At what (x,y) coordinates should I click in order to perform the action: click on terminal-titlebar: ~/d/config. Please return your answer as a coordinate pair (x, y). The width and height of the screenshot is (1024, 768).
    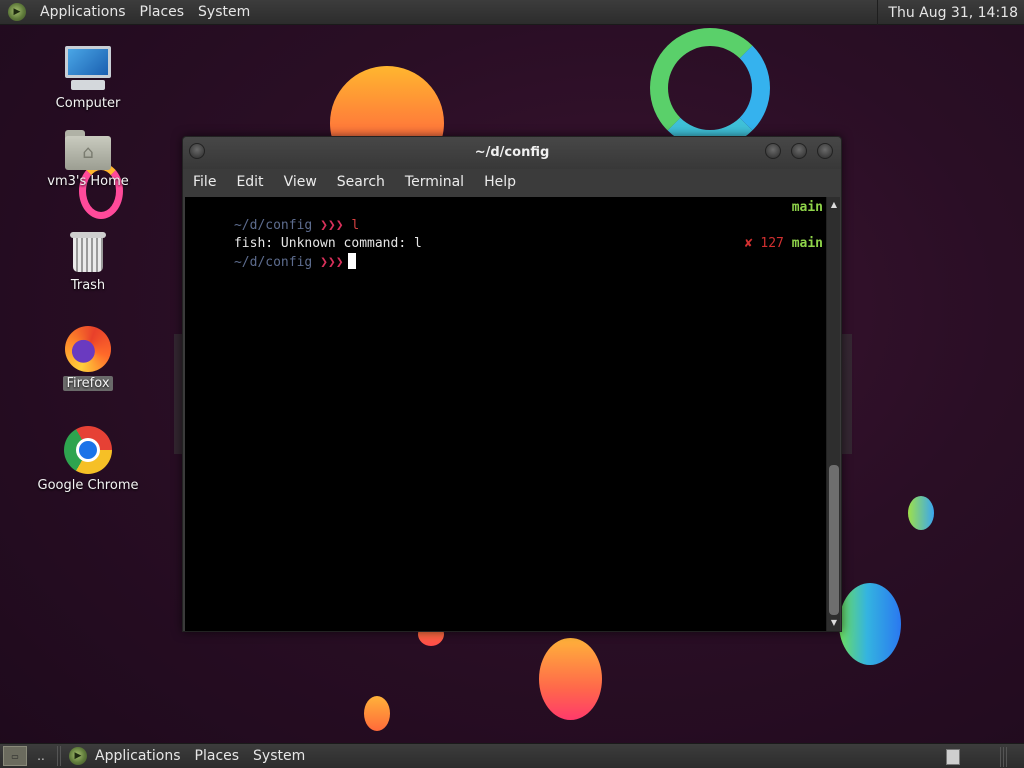
    Looking at the image, I should click on (512, 153).